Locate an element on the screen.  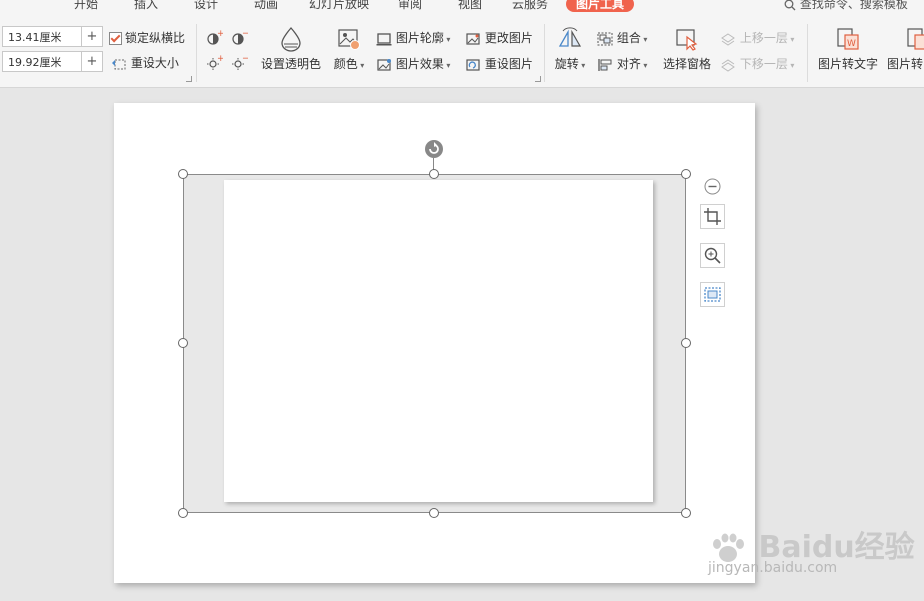
decrease-brightness-icon: − is located at coordinates (239, 63).